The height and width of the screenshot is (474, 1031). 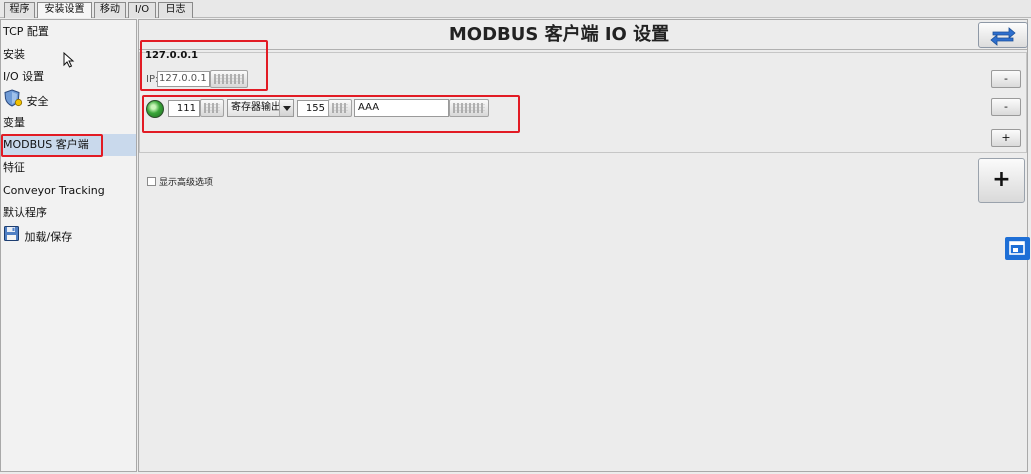 What do you see at coordinates (68, 32) in the screenshot?
I see `sidebar-item-tcp-config: TCP 配置` at bounding box center [68, 32].